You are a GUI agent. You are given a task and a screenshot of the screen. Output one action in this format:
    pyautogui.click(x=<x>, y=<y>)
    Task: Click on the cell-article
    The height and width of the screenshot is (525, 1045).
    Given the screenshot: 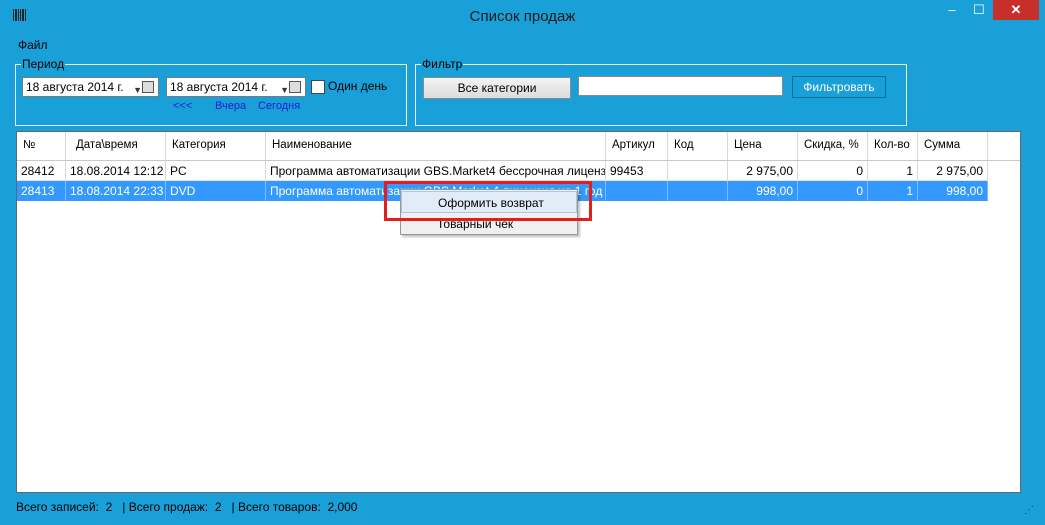 What is the action you would take?
    pyautogui.click(x=637, y=191)
    